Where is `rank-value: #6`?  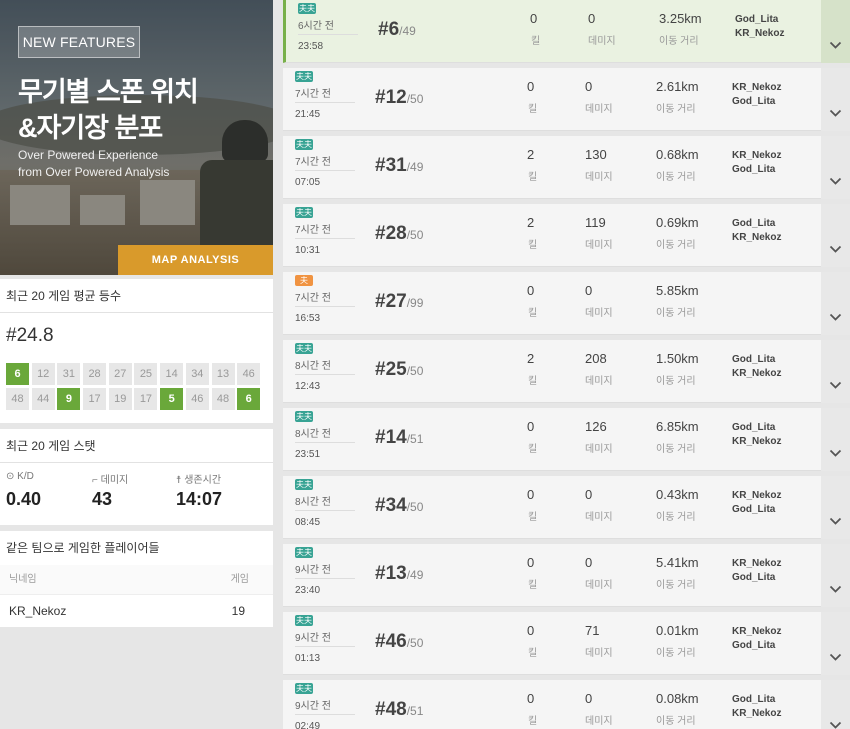 rank-value: #6 is located at coordinates (389, 29).